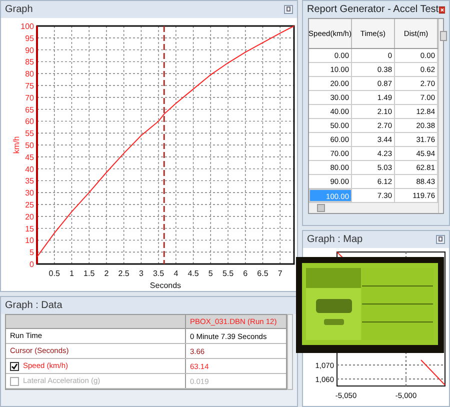  I want to click on y-tick-label: 55, so click(29, 133).